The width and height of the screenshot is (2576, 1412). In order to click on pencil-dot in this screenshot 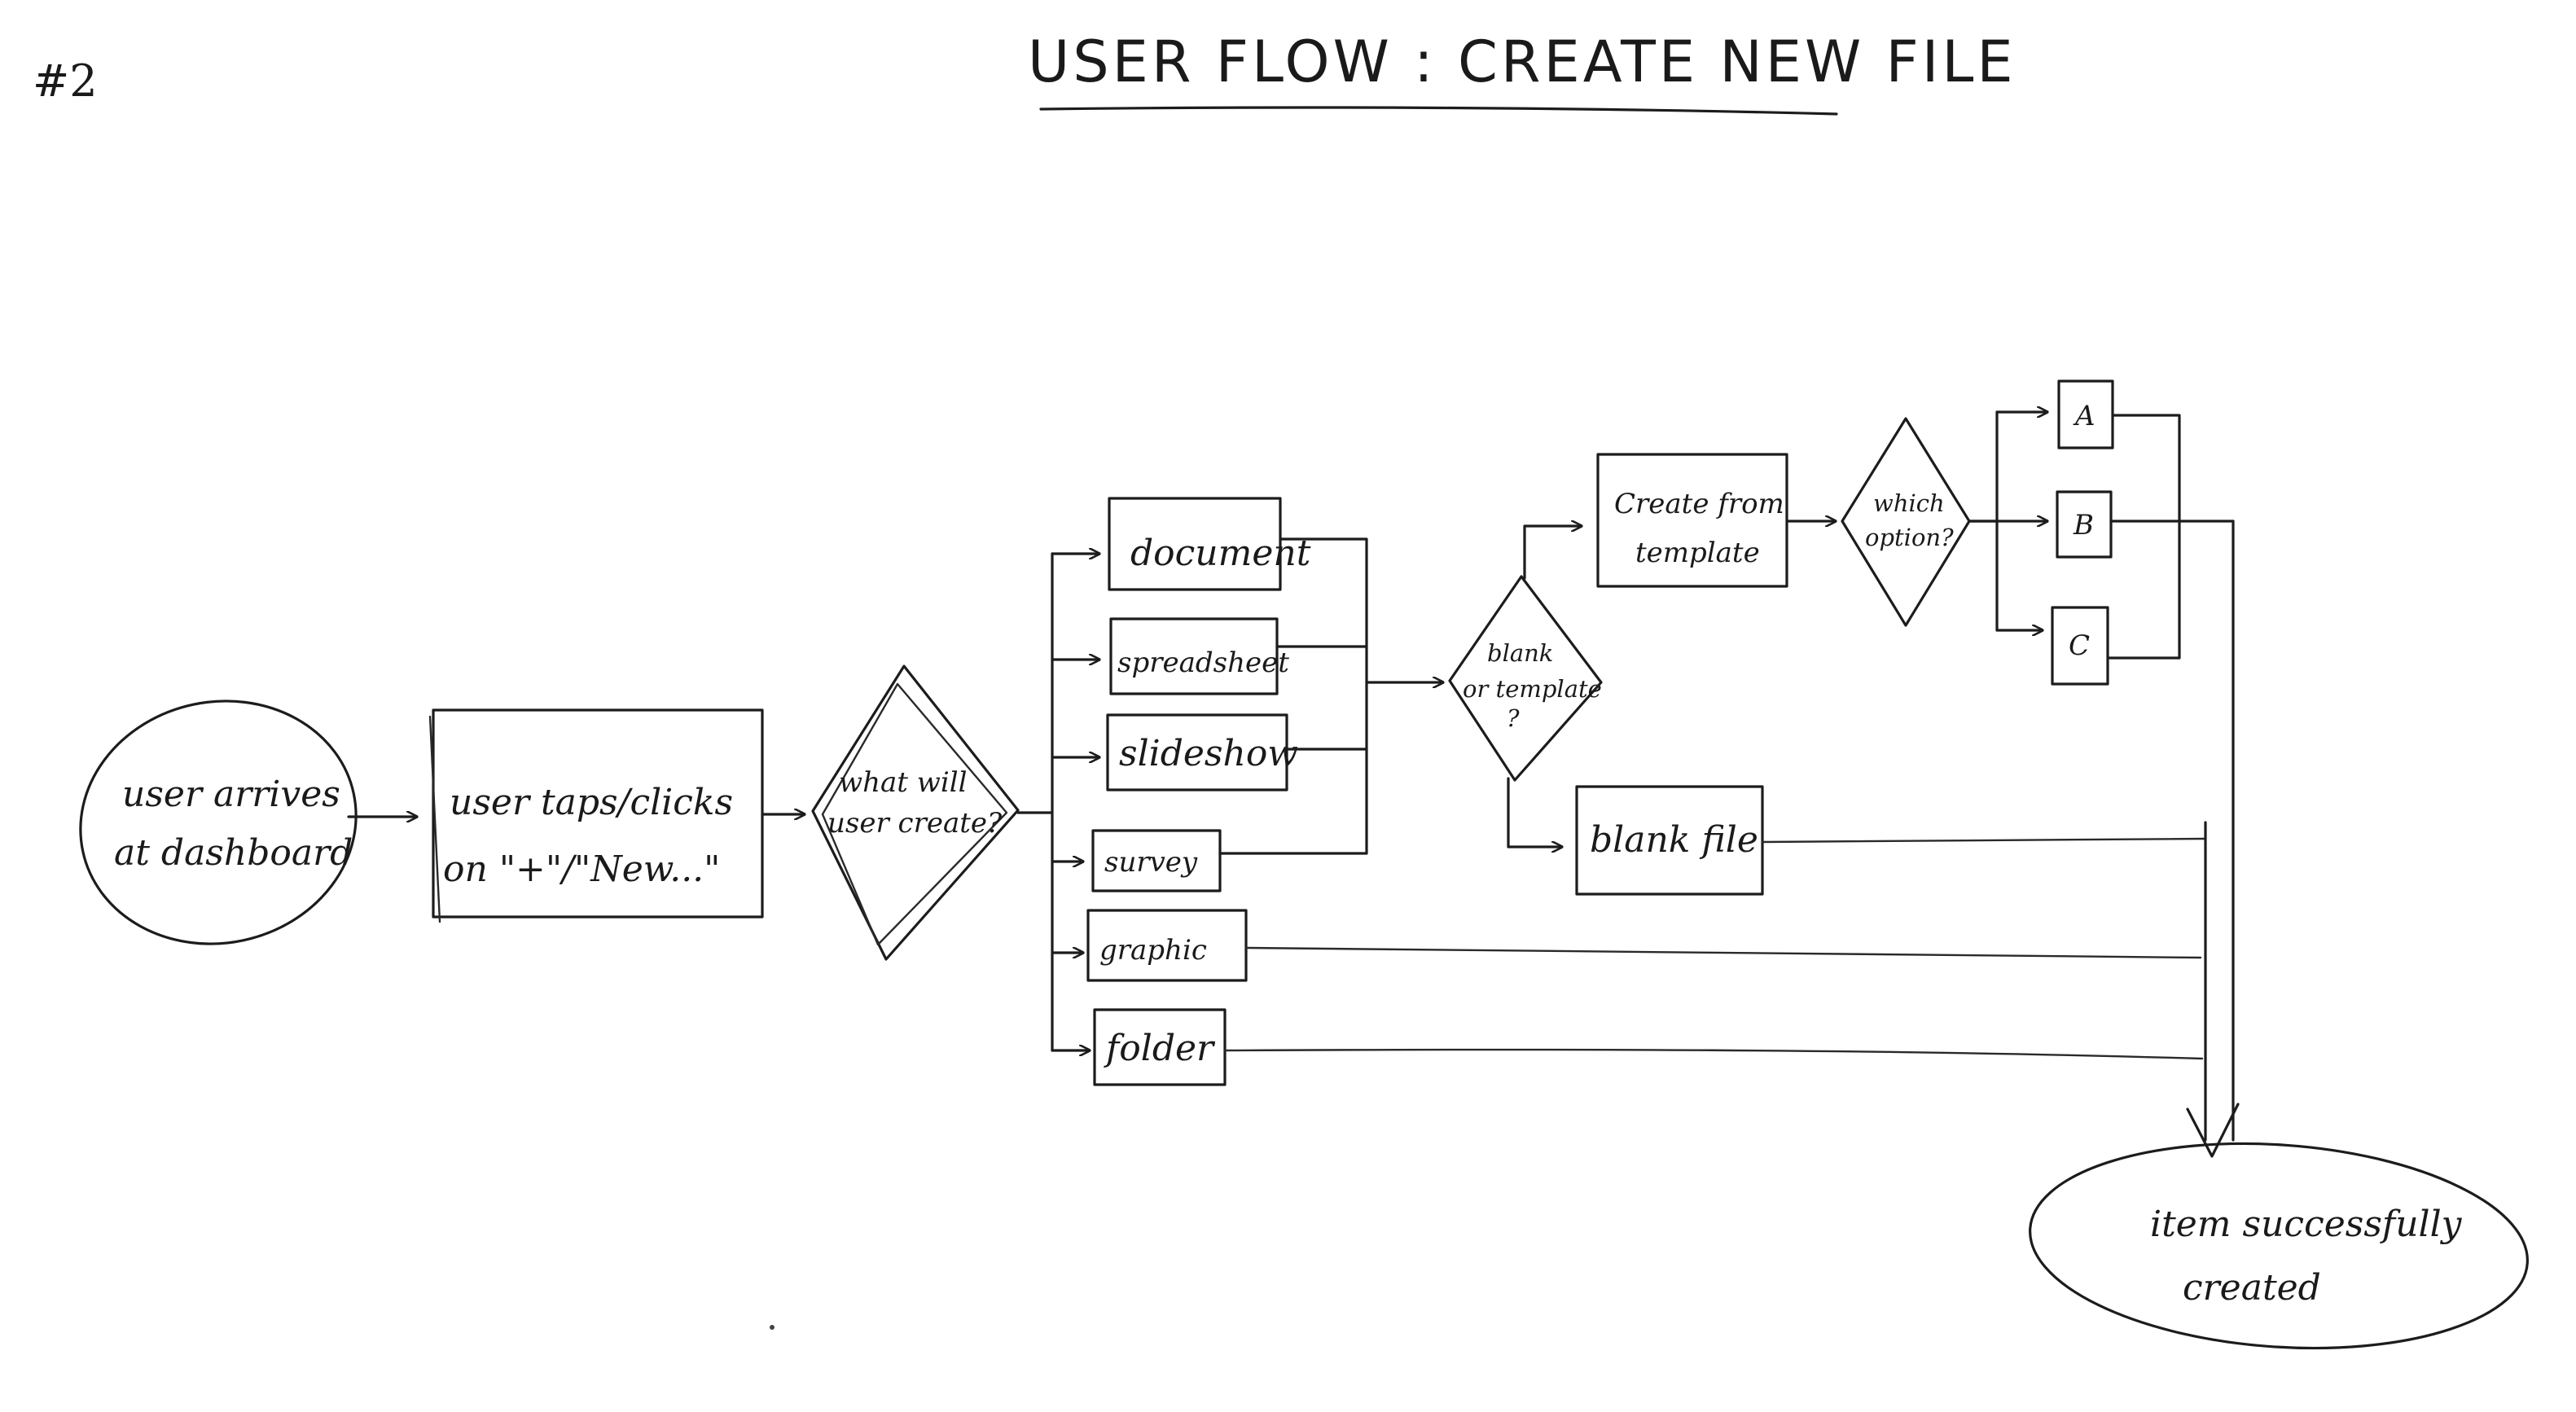, I will do `click(772, 1327)`.